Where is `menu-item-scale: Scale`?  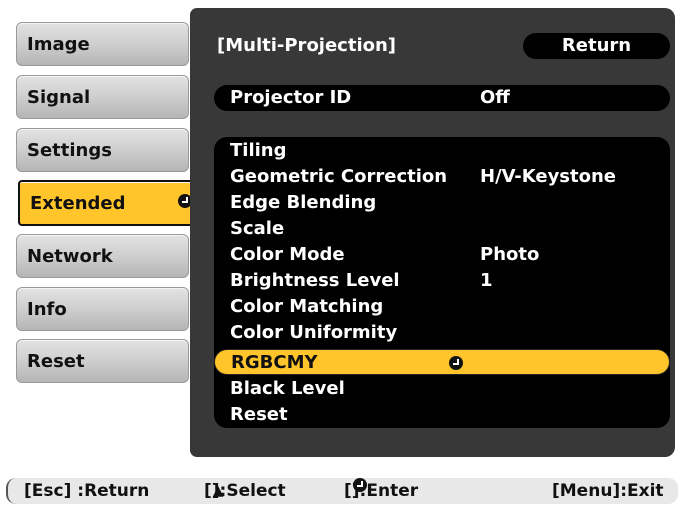 menu-item-scale: Scale is located at coordinates (442, 229).